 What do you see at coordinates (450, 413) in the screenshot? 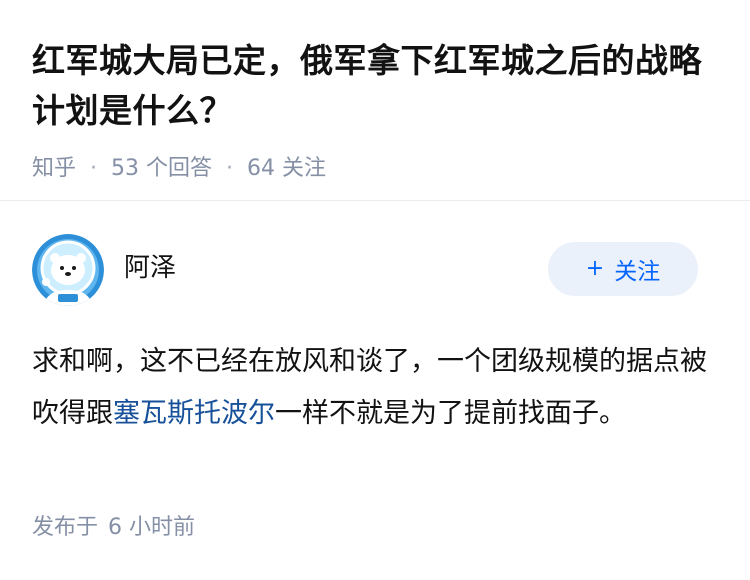
I see `answer-text-part2: 一样不就是为了提前找面子。` at bounding box center [450, 413].